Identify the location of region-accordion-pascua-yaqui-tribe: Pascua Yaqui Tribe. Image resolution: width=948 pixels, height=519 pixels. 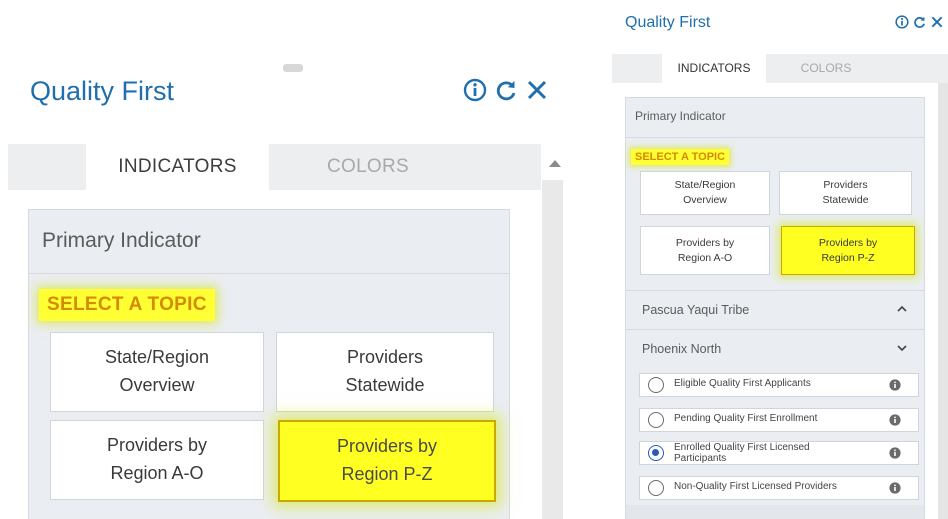
(775, 309).